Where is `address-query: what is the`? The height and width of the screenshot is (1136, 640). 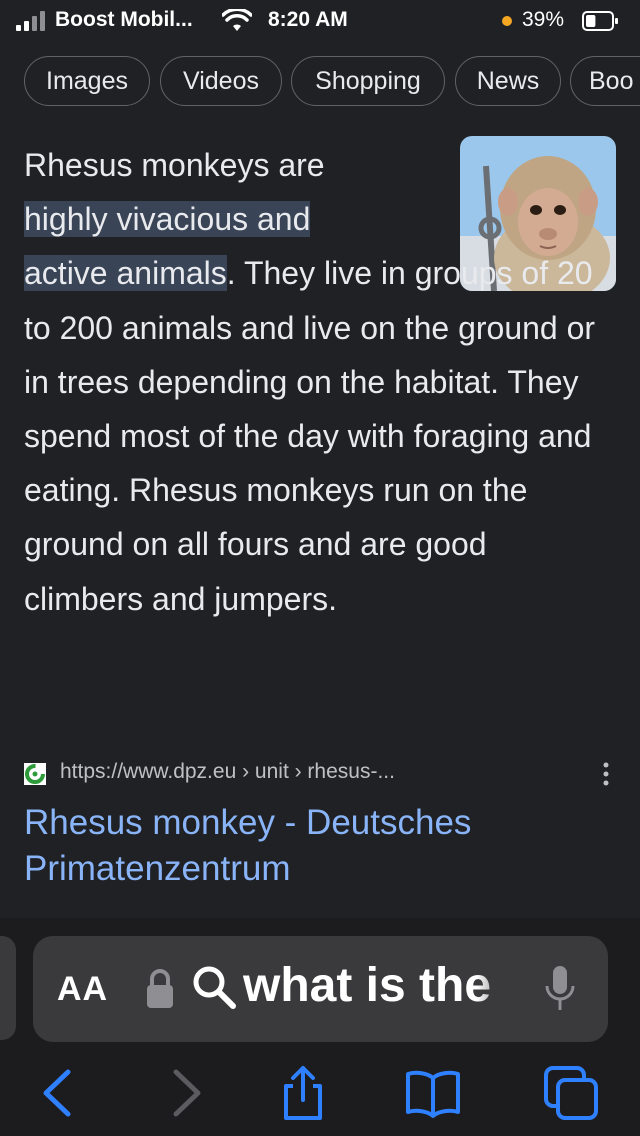 address-query: what is the is located at coordinates (380, 985).